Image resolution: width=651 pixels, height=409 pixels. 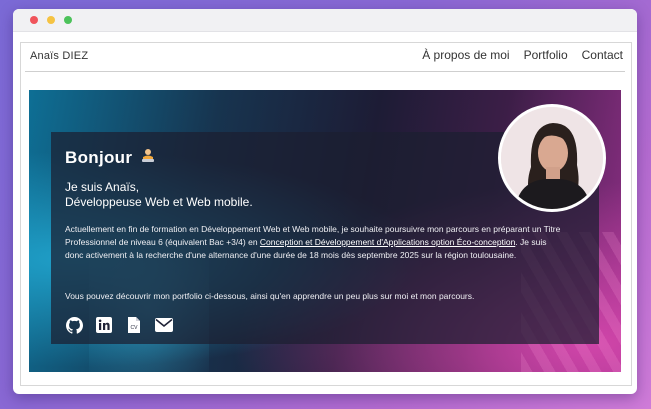 What do you see at coordinates (59, 56) in the screenshot?
I see `site-brand: Anaïs DIEZ` at bounding box center [59, 56].